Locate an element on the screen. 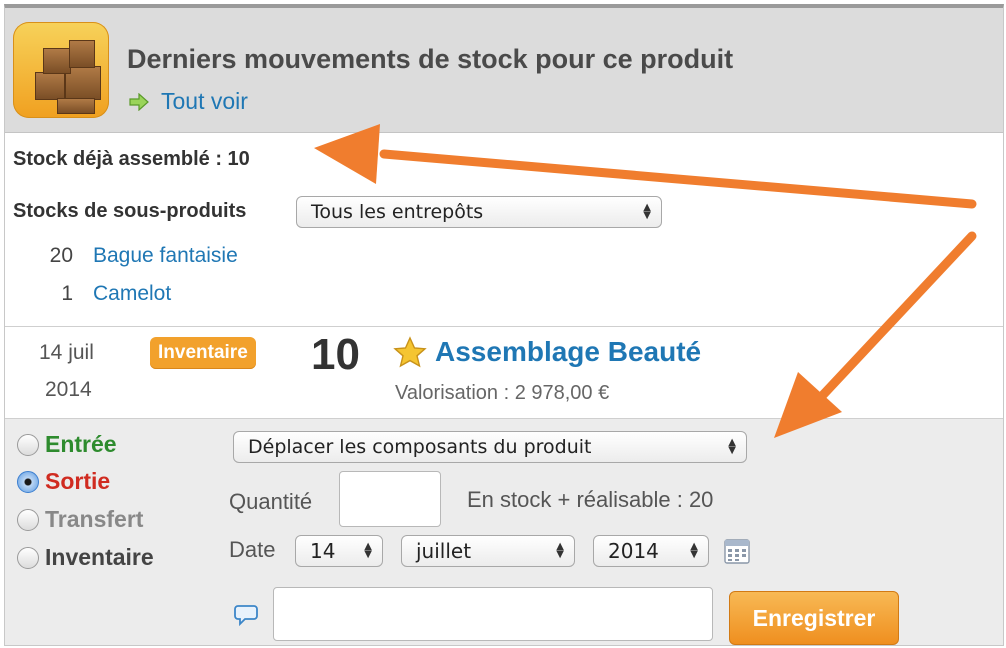 The width and height of the screenshot is (1006, 648). radio-sortie: Sortie is located at coordinates (63, 481).